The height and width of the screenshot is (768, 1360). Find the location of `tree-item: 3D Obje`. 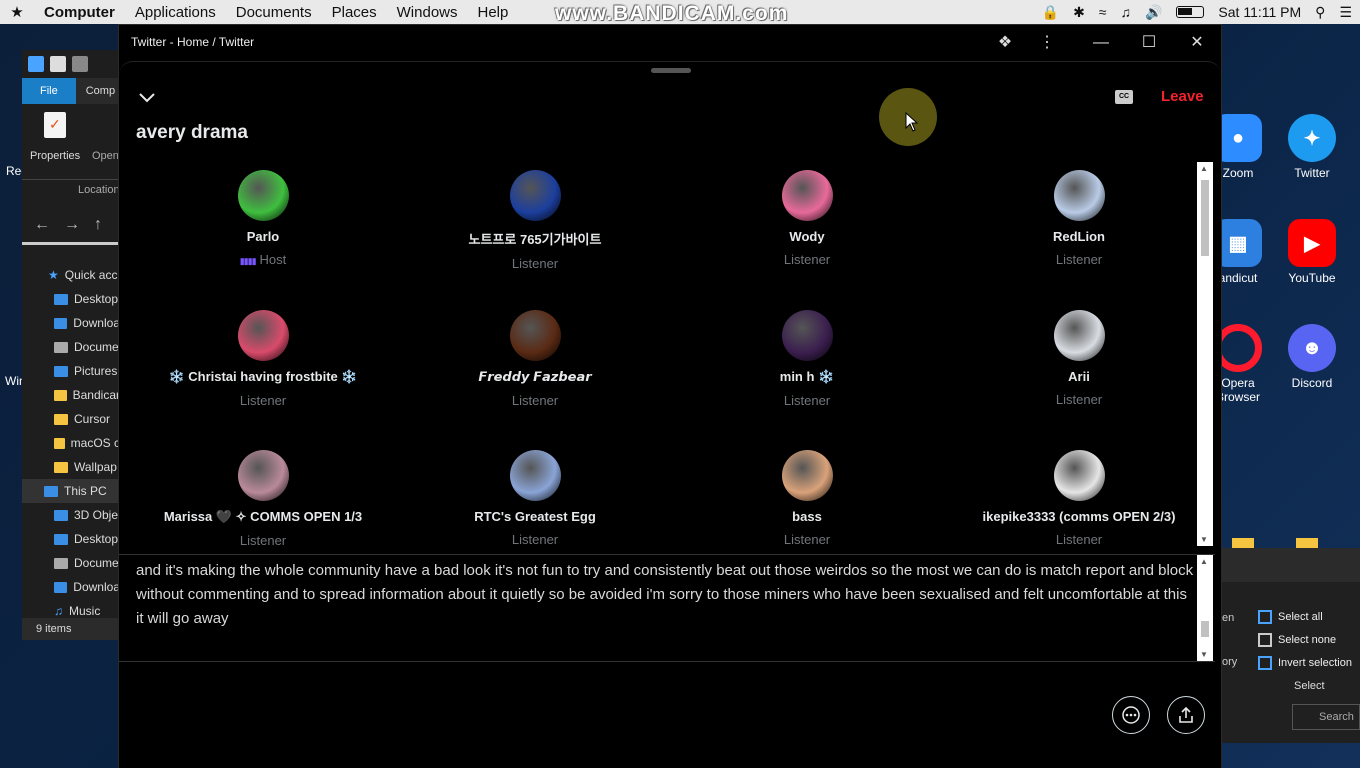

tree-item: 3D Obje is located at coordinates (71, 515).